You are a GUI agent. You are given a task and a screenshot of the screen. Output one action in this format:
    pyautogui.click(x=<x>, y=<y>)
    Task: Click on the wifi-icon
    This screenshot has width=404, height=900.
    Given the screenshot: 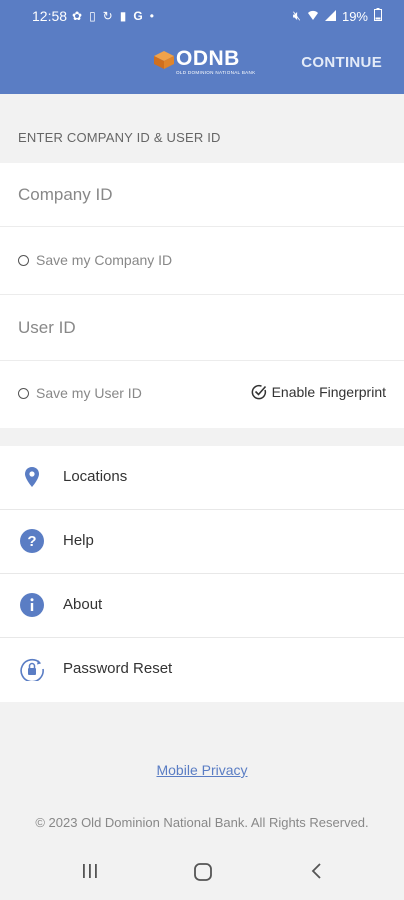 What is the action you would take?
    pyautogui.click(x=313, y=16)
    